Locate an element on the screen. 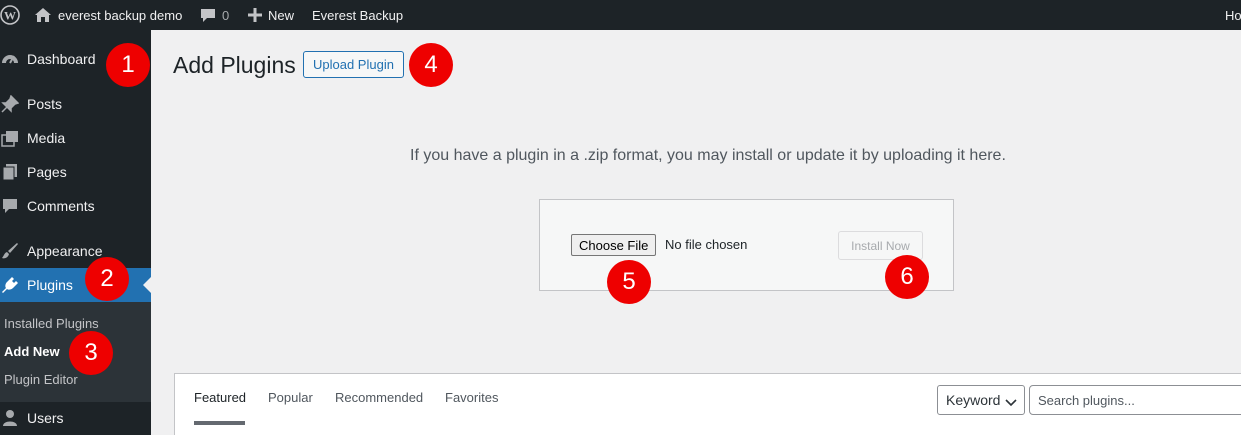 The height and width of the screenshot is (435, 1241). search-plugins-input is located at coordinates (1135, 400).